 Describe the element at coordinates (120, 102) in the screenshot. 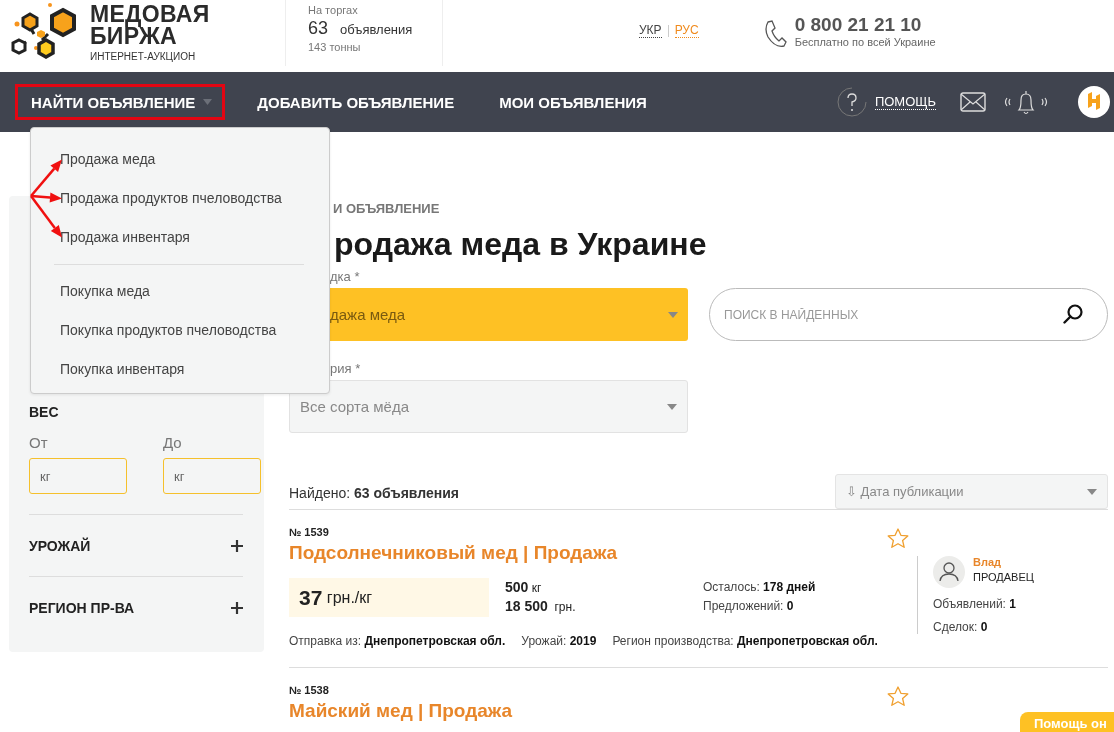

I see `nav-link: НАЙТИ ОБЪЯВЛЕНИЕ` at that location.